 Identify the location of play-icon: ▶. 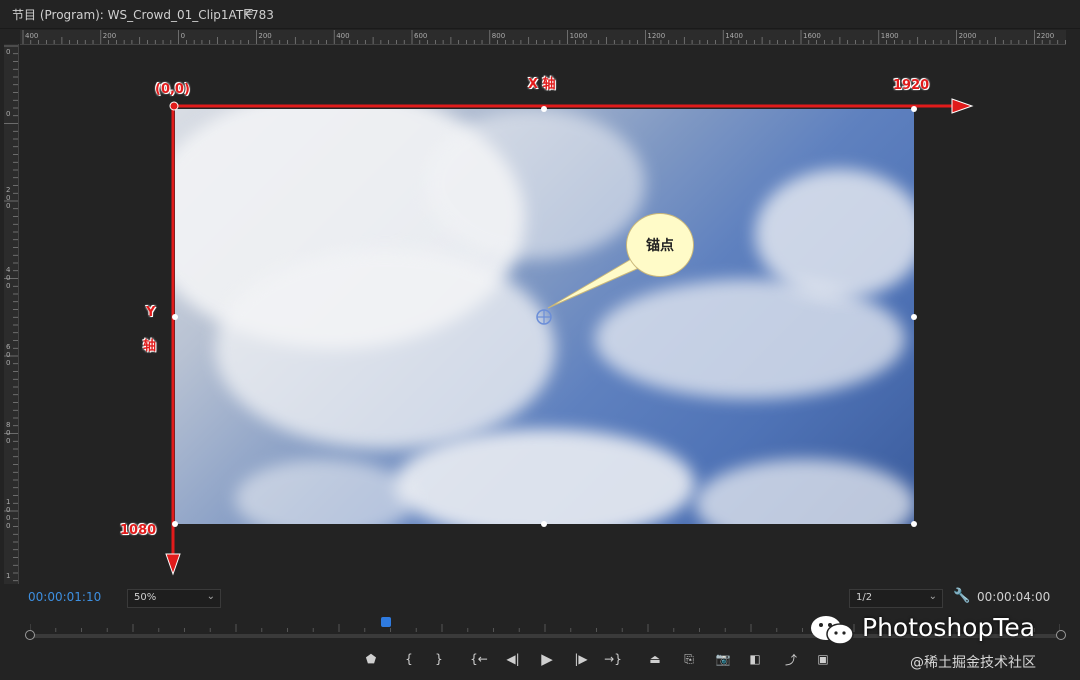
(547, 659).